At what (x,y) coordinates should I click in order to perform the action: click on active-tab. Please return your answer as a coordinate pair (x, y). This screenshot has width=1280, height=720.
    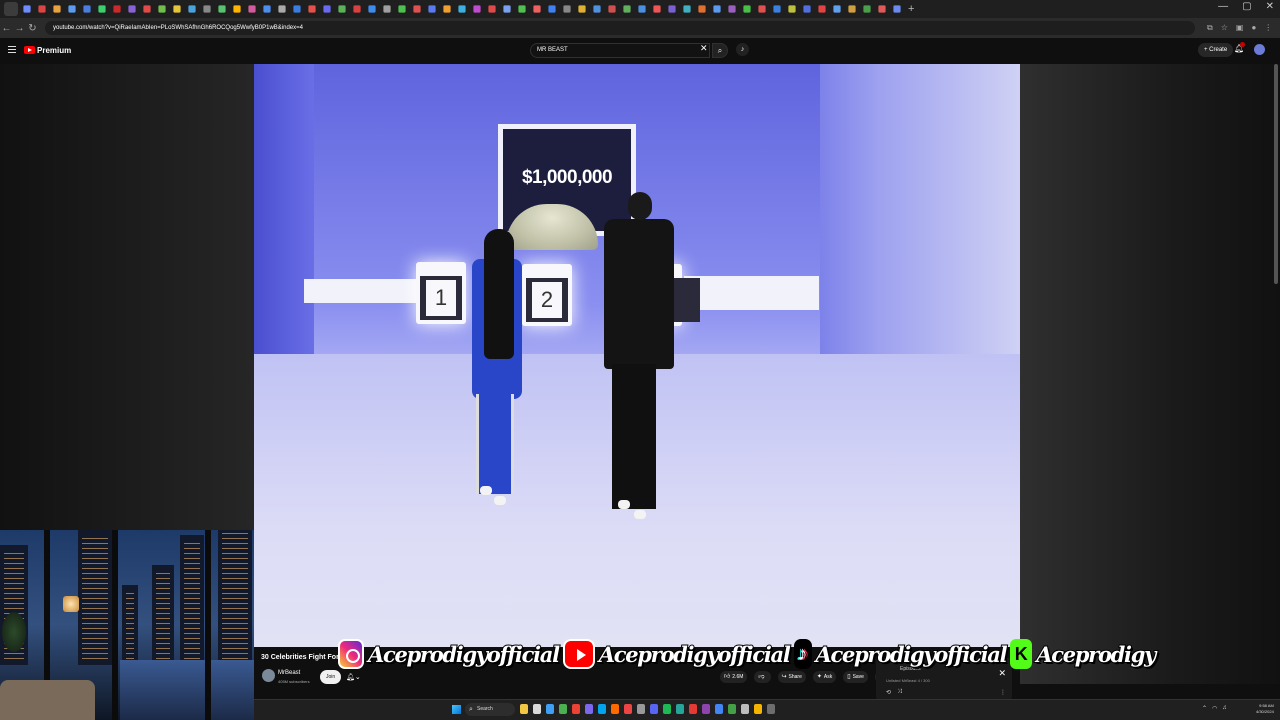
    Looking at the image, I should click on (11, 9).